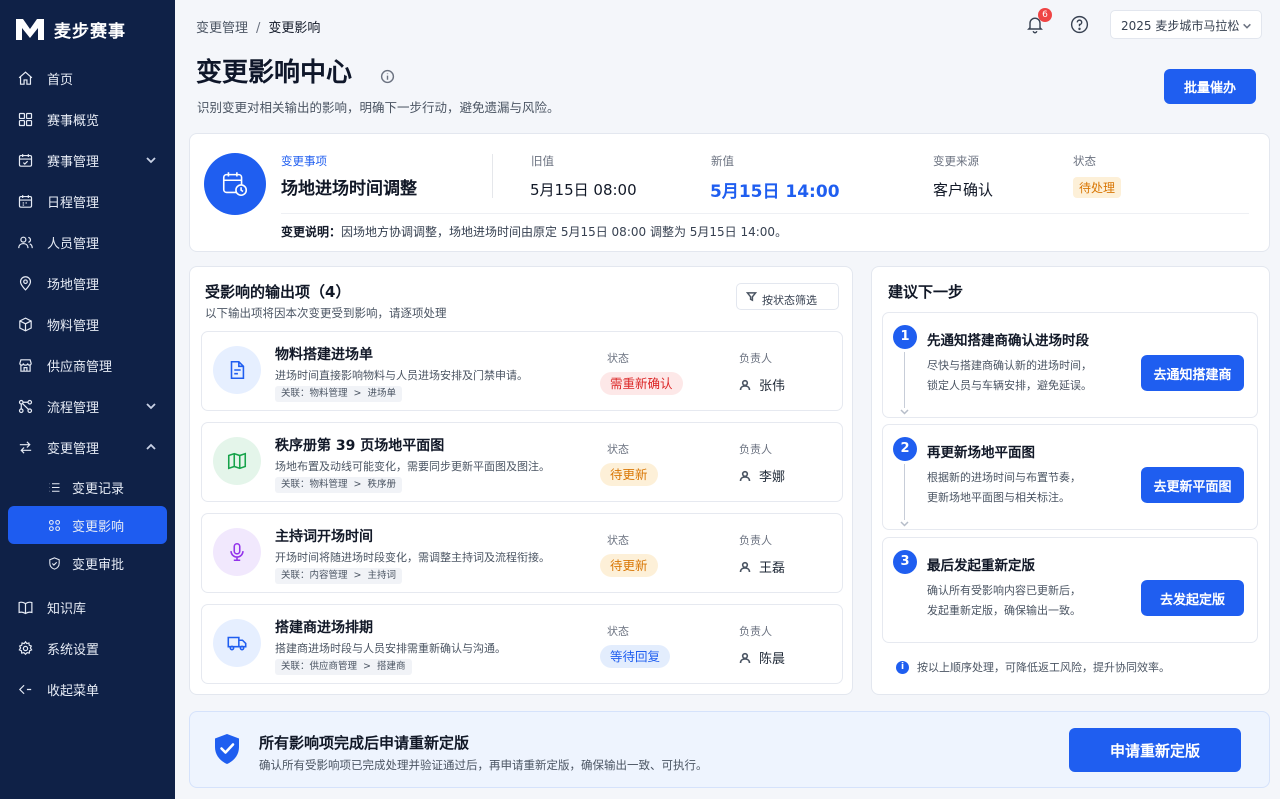  Describe the element at coordinates (73, 121) in the screenshot. I see `sidebar-item-label: 赛事概览` at that location.